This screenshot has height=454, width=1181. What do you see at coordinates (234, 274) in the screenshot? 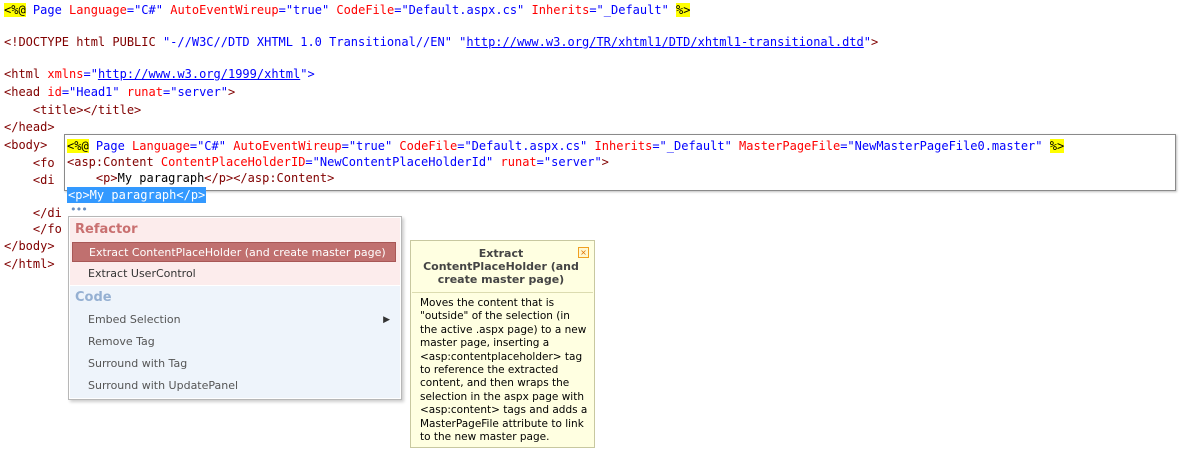
I see `menu-item-extract-usercontrol: Extract UserControl` at bounding box center [234, 274].